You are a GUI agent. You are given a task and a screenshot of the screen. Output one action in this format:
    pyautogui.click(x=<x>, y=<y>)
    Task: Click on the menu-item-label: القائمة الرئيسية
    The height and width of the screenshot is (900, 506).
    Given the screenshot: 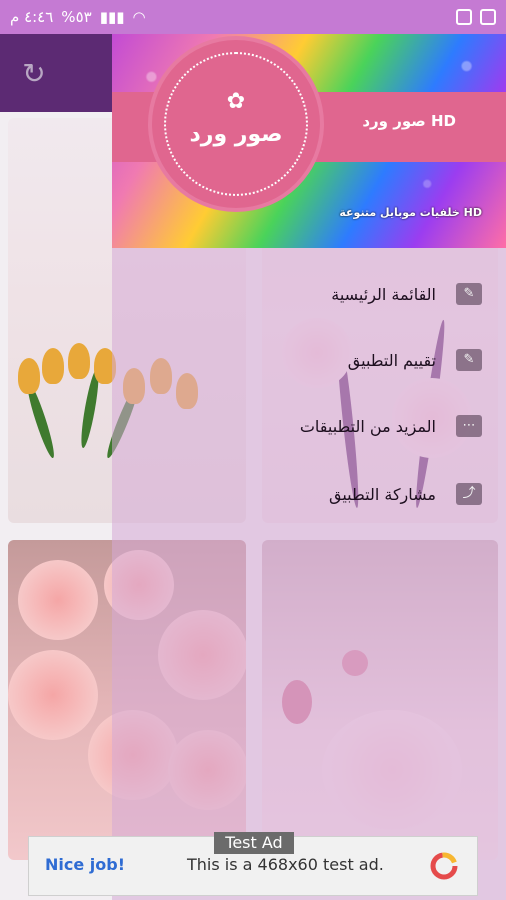 What is the action you would take?
    pyautogui.click(x=383, y=294)
    